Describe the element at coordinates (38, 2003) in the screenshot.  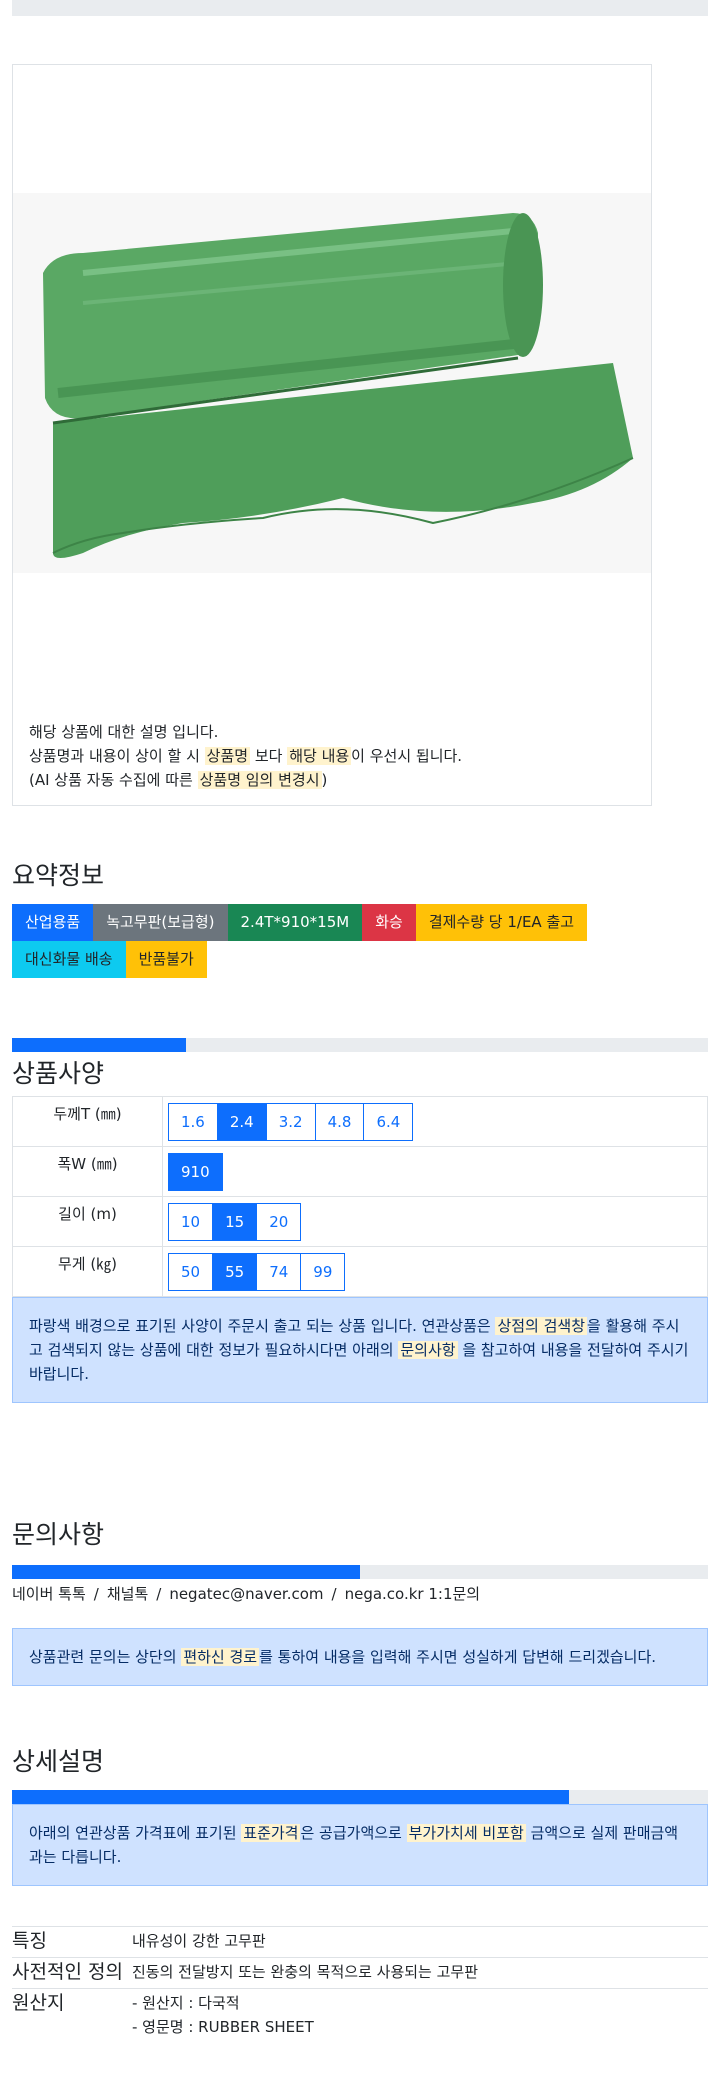
I see `feature-key: 원산지` at that location.